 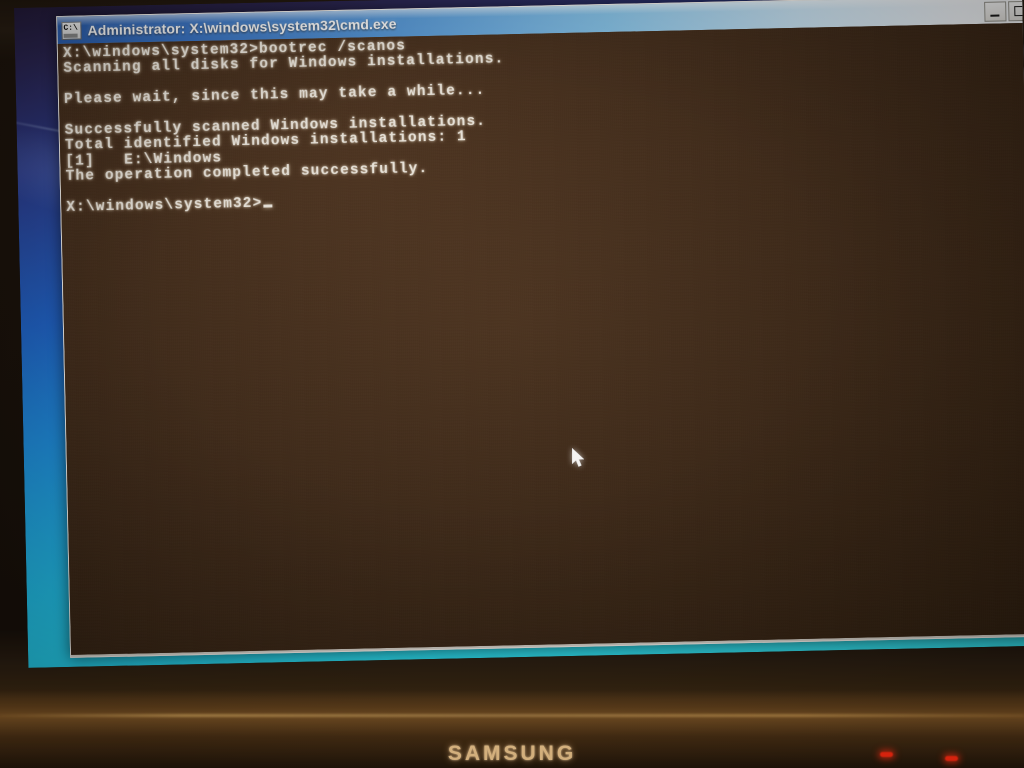 I want to click on block-cursor, so click(x=268, y=206).